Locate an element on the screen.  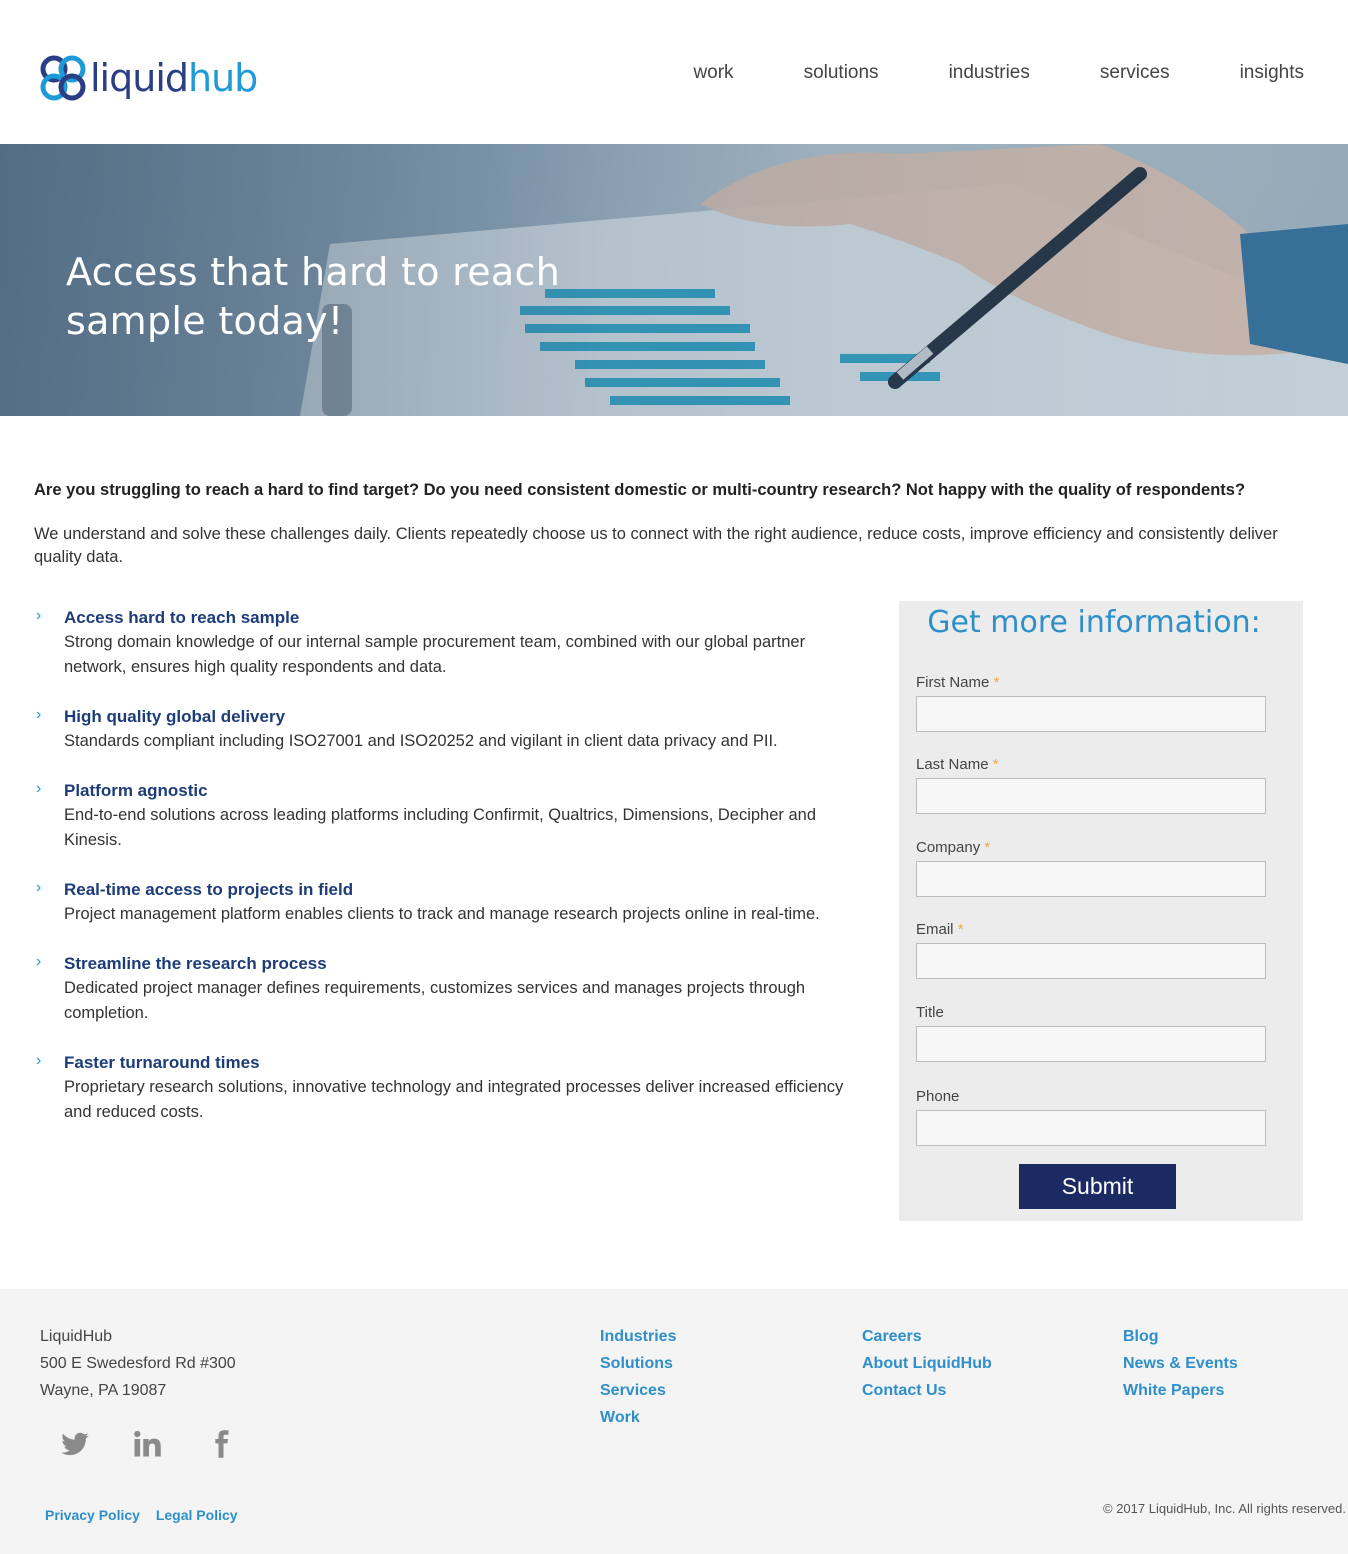
nav-solutions: solutions is located at coordinates (841, 73).